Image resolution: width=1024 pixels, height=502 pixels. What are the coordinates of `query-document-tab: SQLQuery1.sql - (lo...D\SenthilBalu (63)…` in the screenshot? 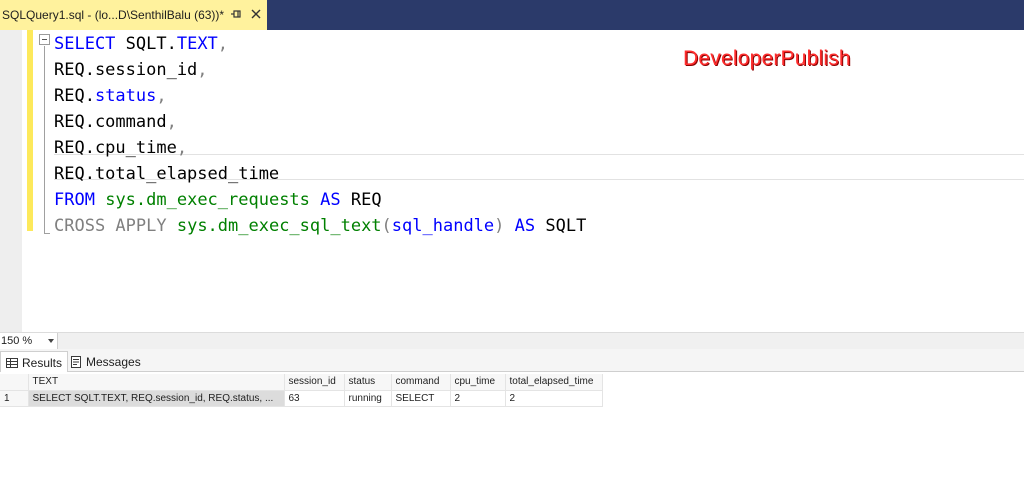 It's located at (133, 15).